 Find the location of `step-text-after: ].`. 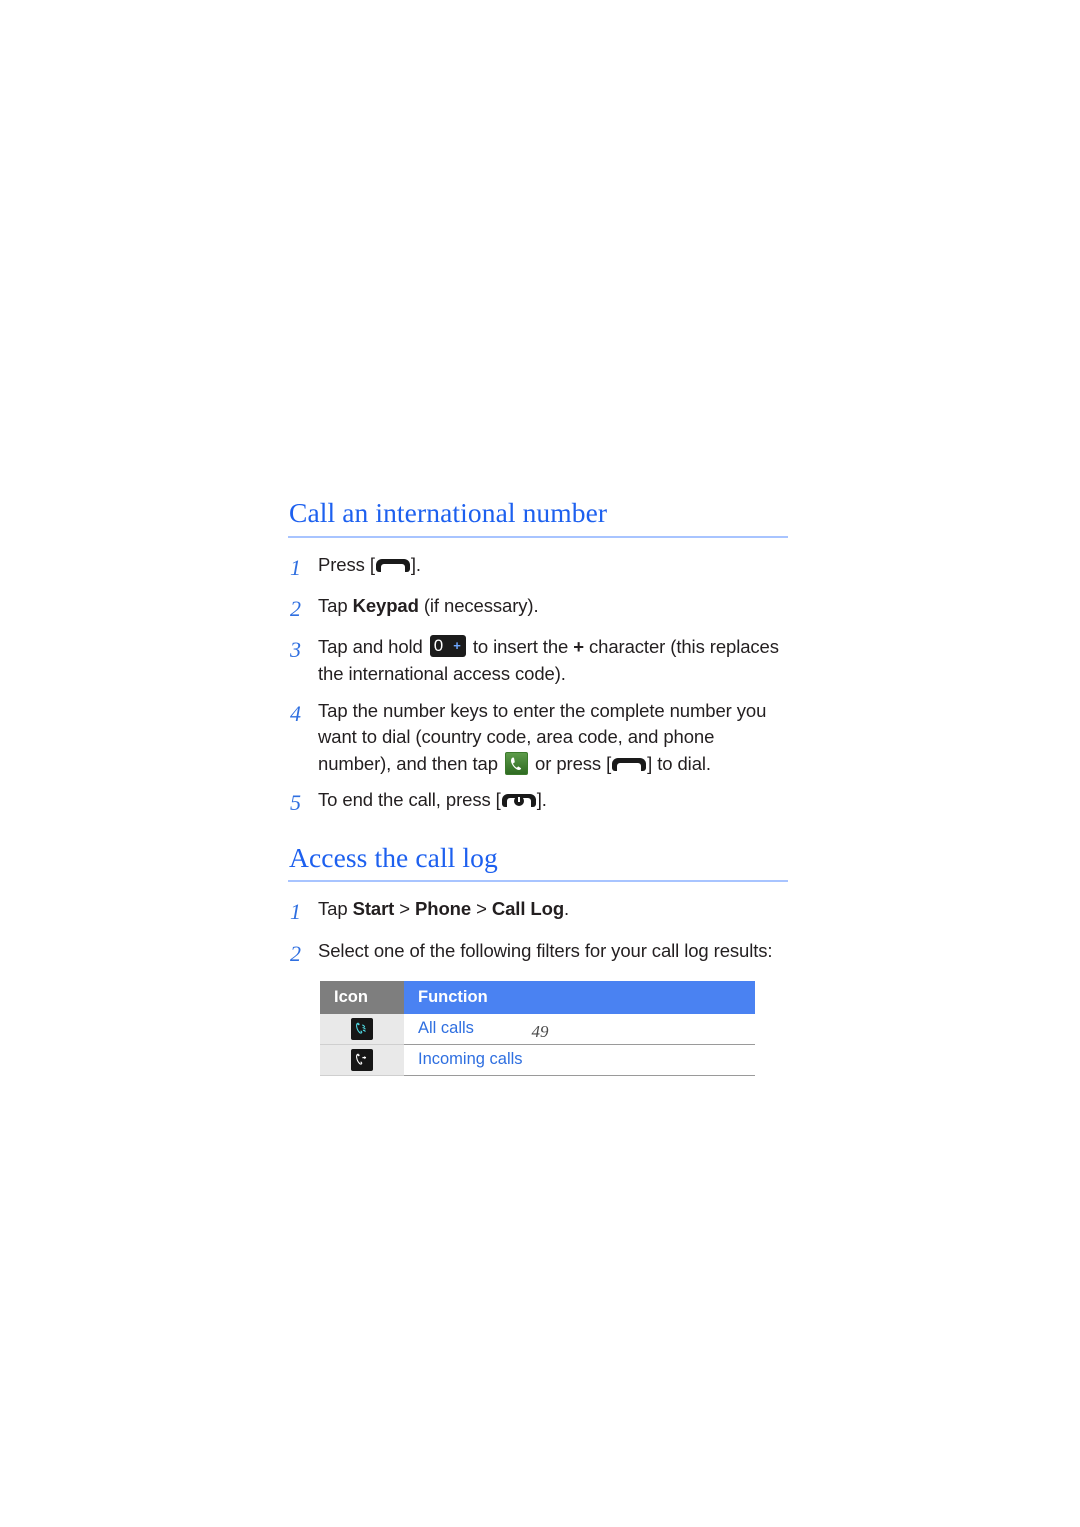

step-text-after: ]. is located at coordinates (415, 564).